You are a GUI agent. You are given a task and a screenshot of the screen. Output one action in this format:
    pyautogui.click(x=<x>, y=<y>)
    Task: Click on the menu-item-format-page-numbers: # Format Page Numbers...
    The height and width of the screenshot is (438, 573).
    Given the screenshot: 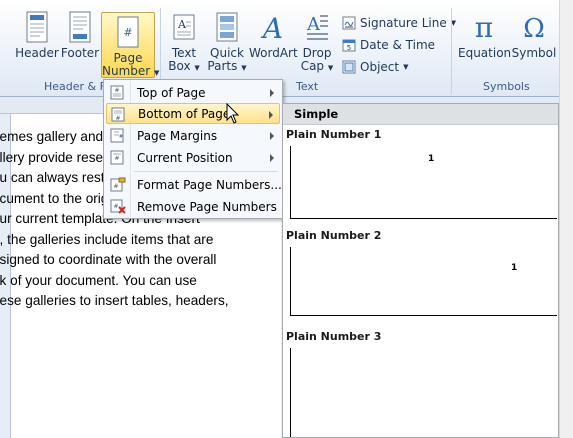 What is the action you would take?
    pyautogui.click(x=194, y=184)
    